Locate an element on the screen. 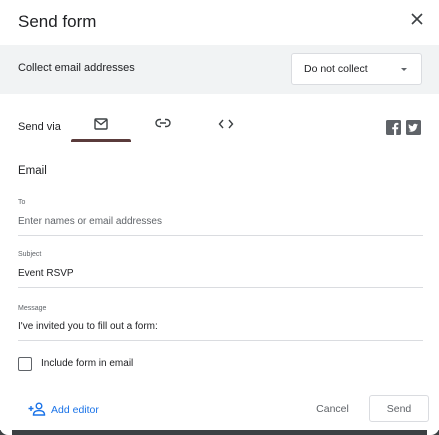 This screenshot has width=439, height=435. include-form-checkbox is located at coordinates (25, 364).